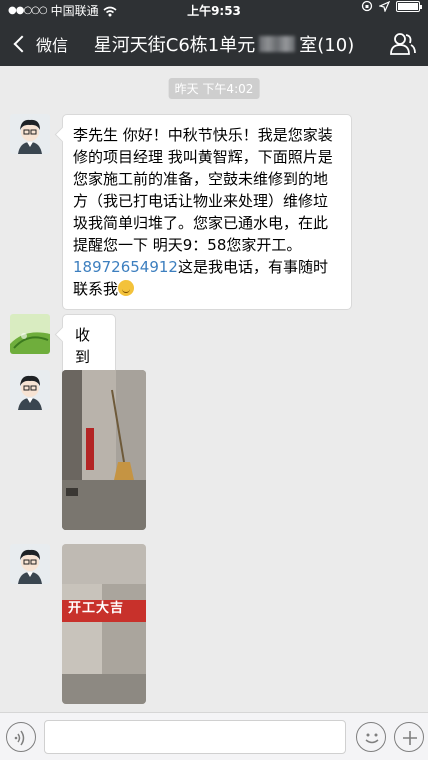  I want to click on blurred-room-number, so click(277, 44).